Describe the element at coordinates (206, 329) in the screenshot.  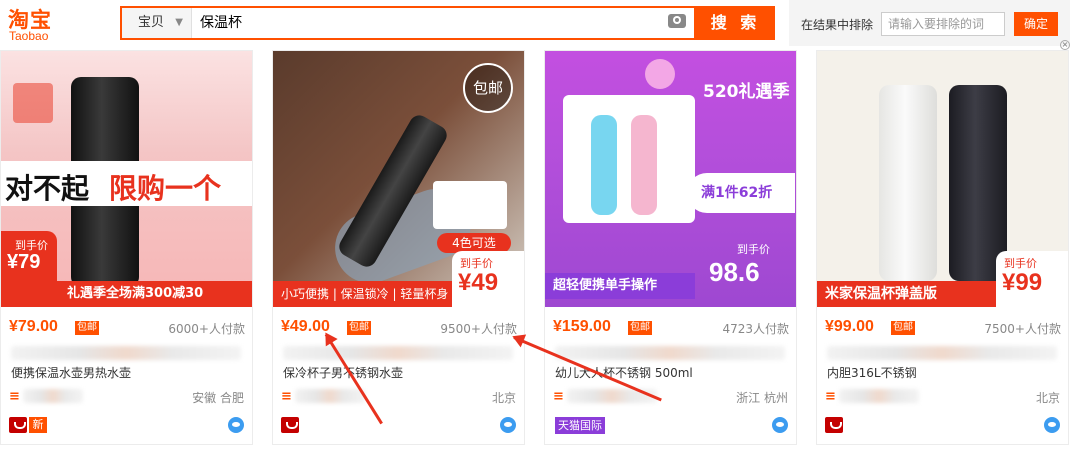
I see `sales-count: 6000+人付款` at that location.